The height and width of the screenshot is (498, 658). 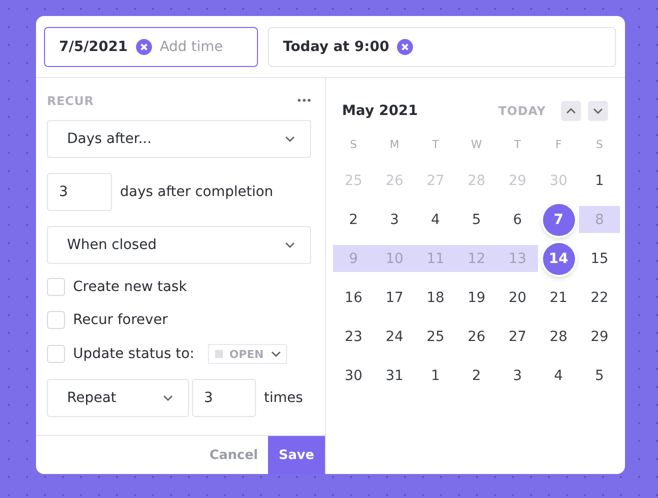 I want to click on calendar-day: 25, so click(x=436, y=336).